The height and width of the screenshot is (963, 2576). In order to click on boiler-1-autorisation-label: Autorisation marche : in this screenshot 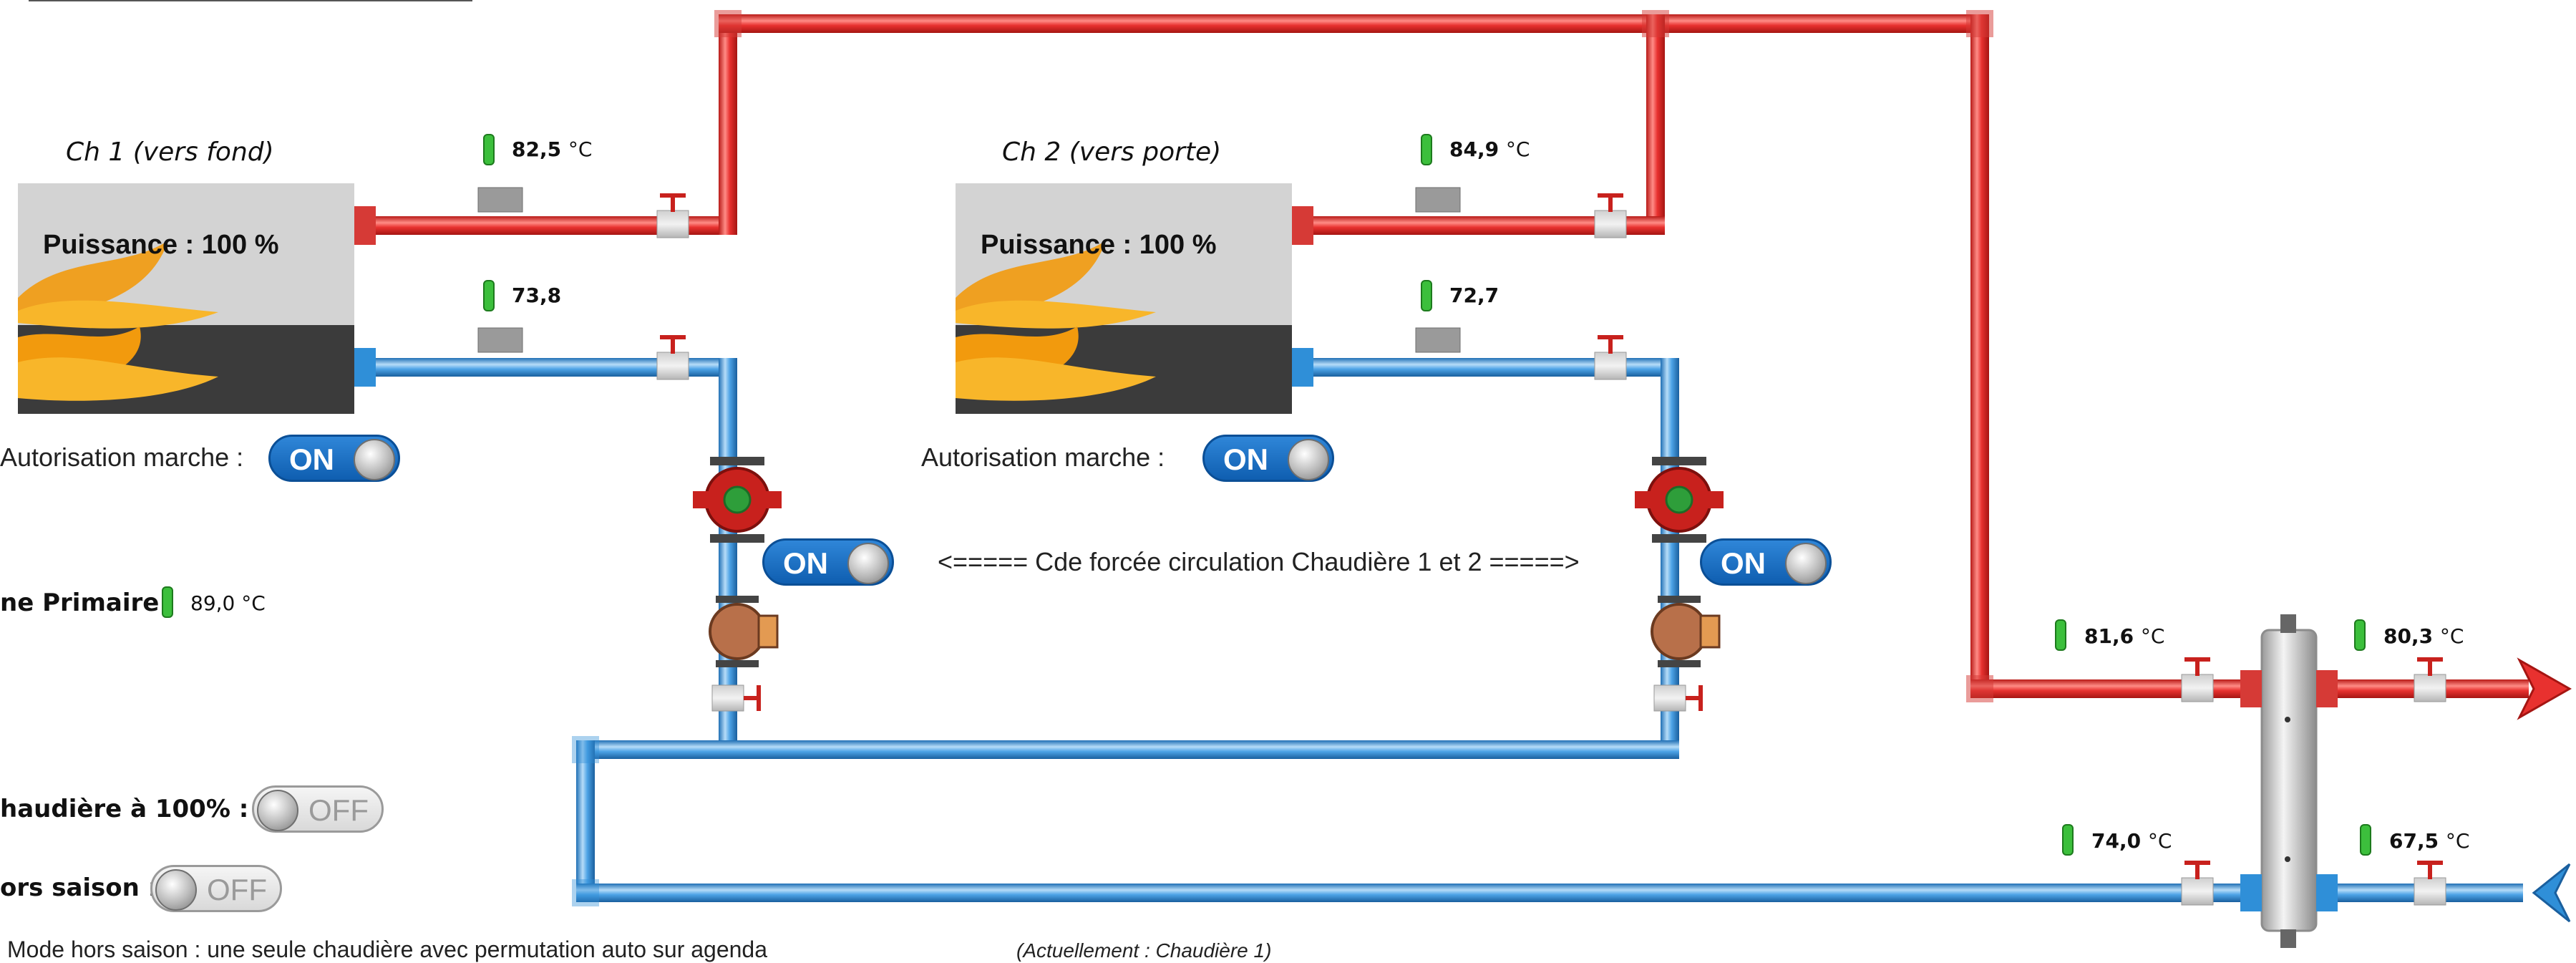, I will do `click(122, 457)`.